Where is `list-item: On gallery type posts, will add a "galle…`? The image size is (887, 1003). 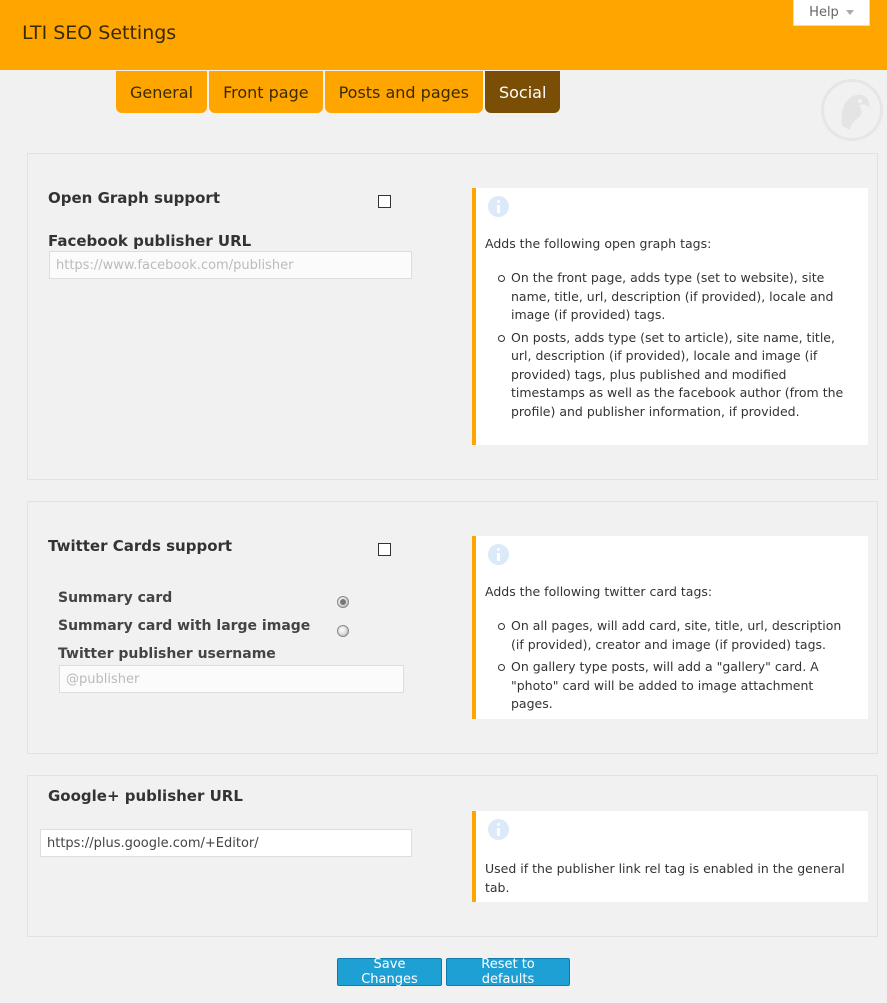
list-item: On gallery type posts, will add a "galle… is located at coordinates (678, 686).